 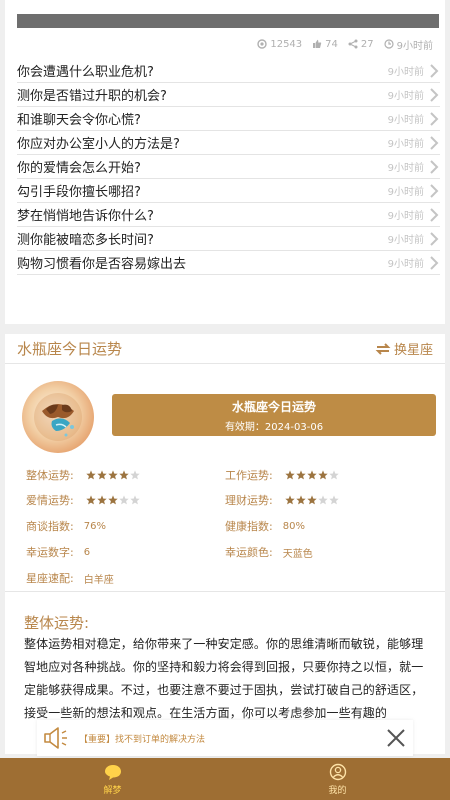 I want to click on shares-stat: 27, so click(x=361, y=44).